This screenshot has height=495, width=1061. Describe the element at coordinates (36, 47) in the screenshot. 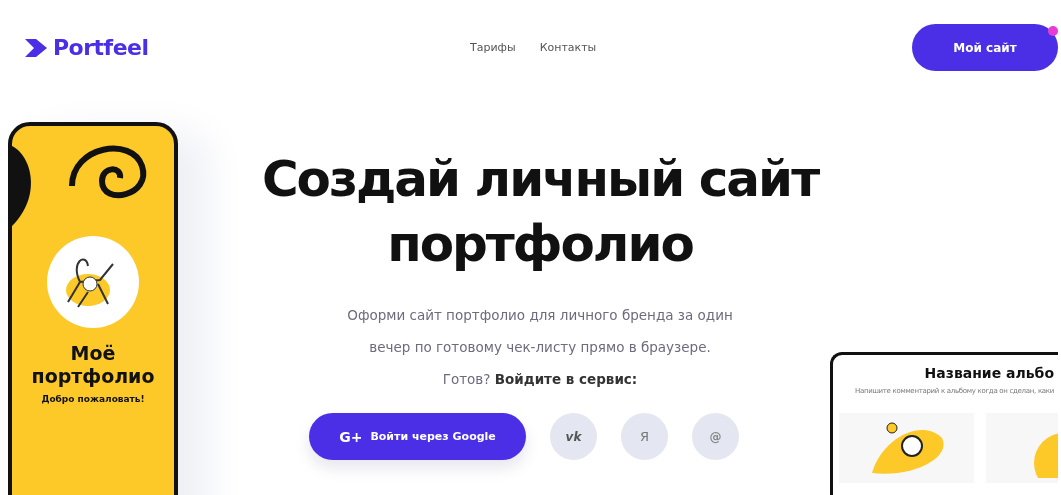

I see `logo-chevron-icon` at that location.